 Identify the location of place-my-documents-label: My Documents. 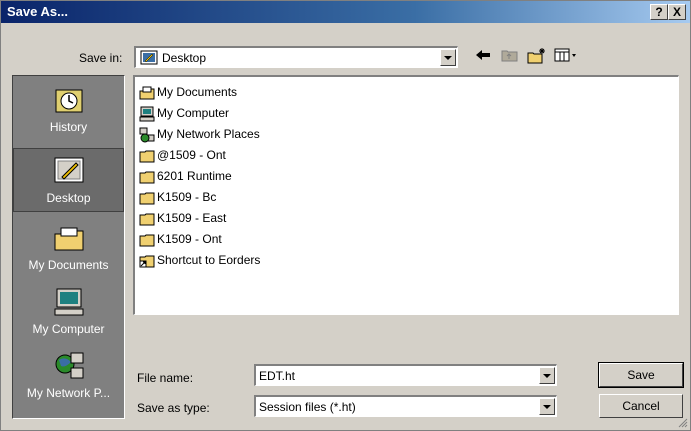
(68, 265).